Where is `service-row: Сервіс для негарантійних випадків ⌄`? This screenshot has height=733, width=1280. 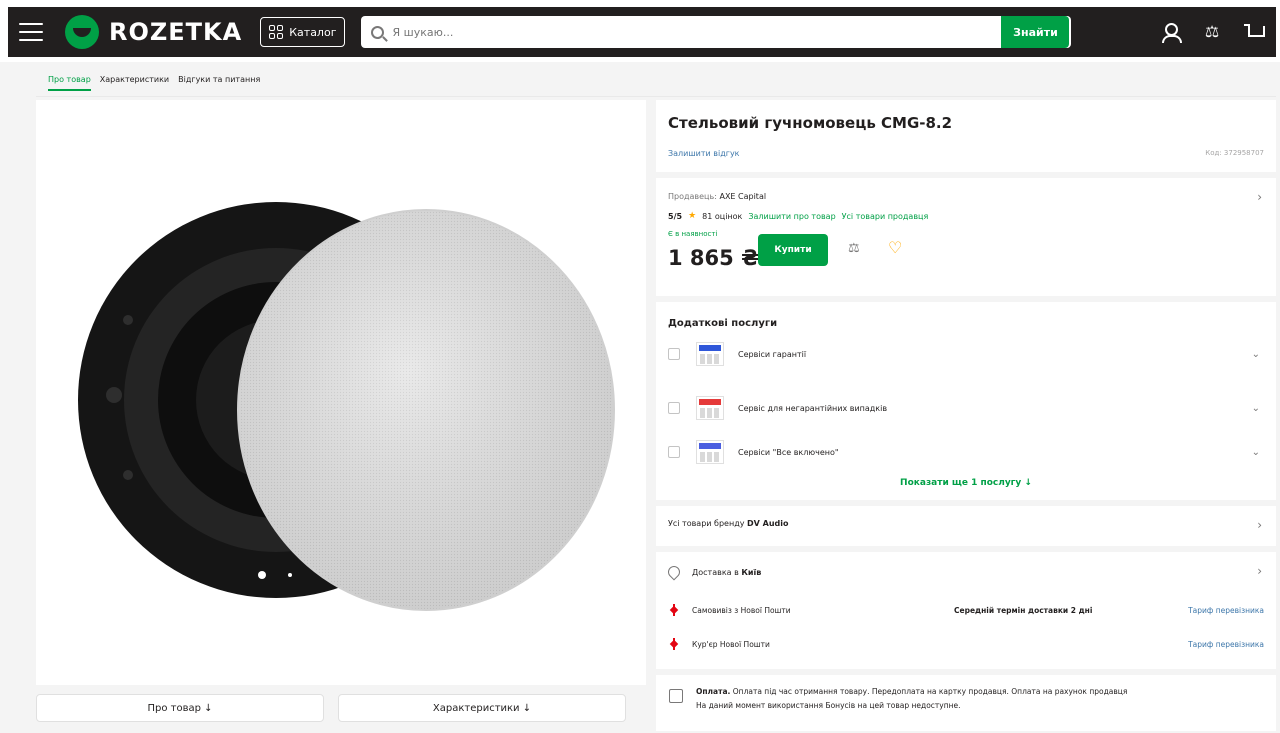 service-row: Сервіс для негарантійних випадків ⌄ is located at coordinates (966, 408).